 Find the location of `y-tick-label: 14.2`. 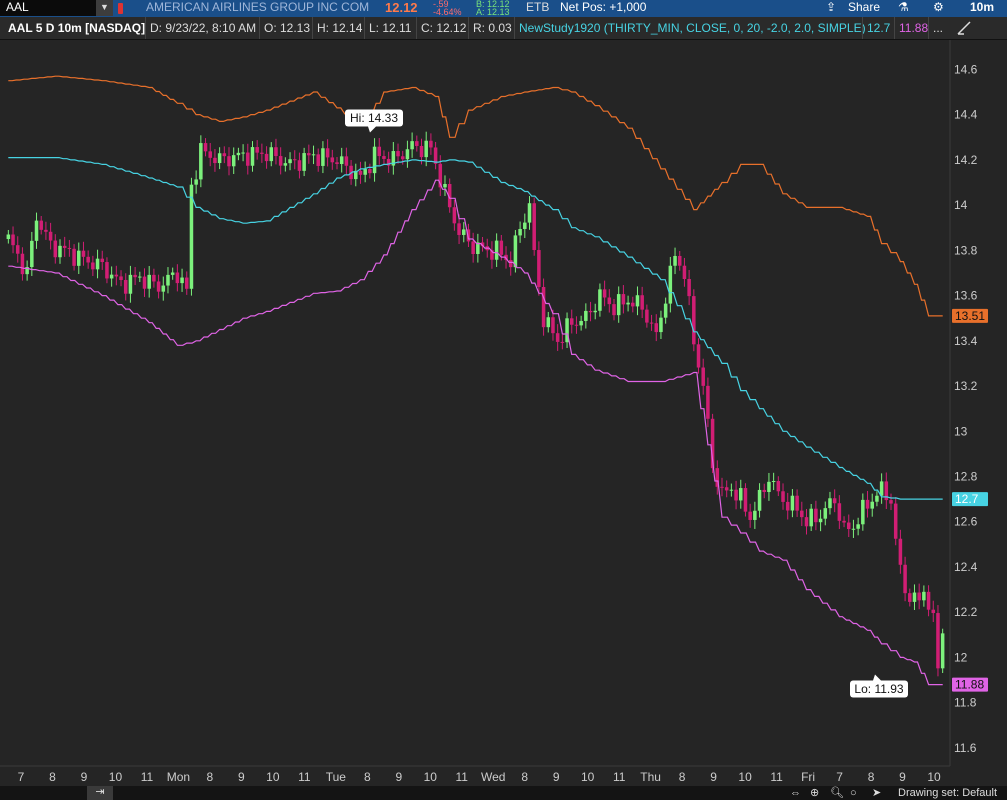

y-tick-label: 14.2 is located at coordinates (966, 160).